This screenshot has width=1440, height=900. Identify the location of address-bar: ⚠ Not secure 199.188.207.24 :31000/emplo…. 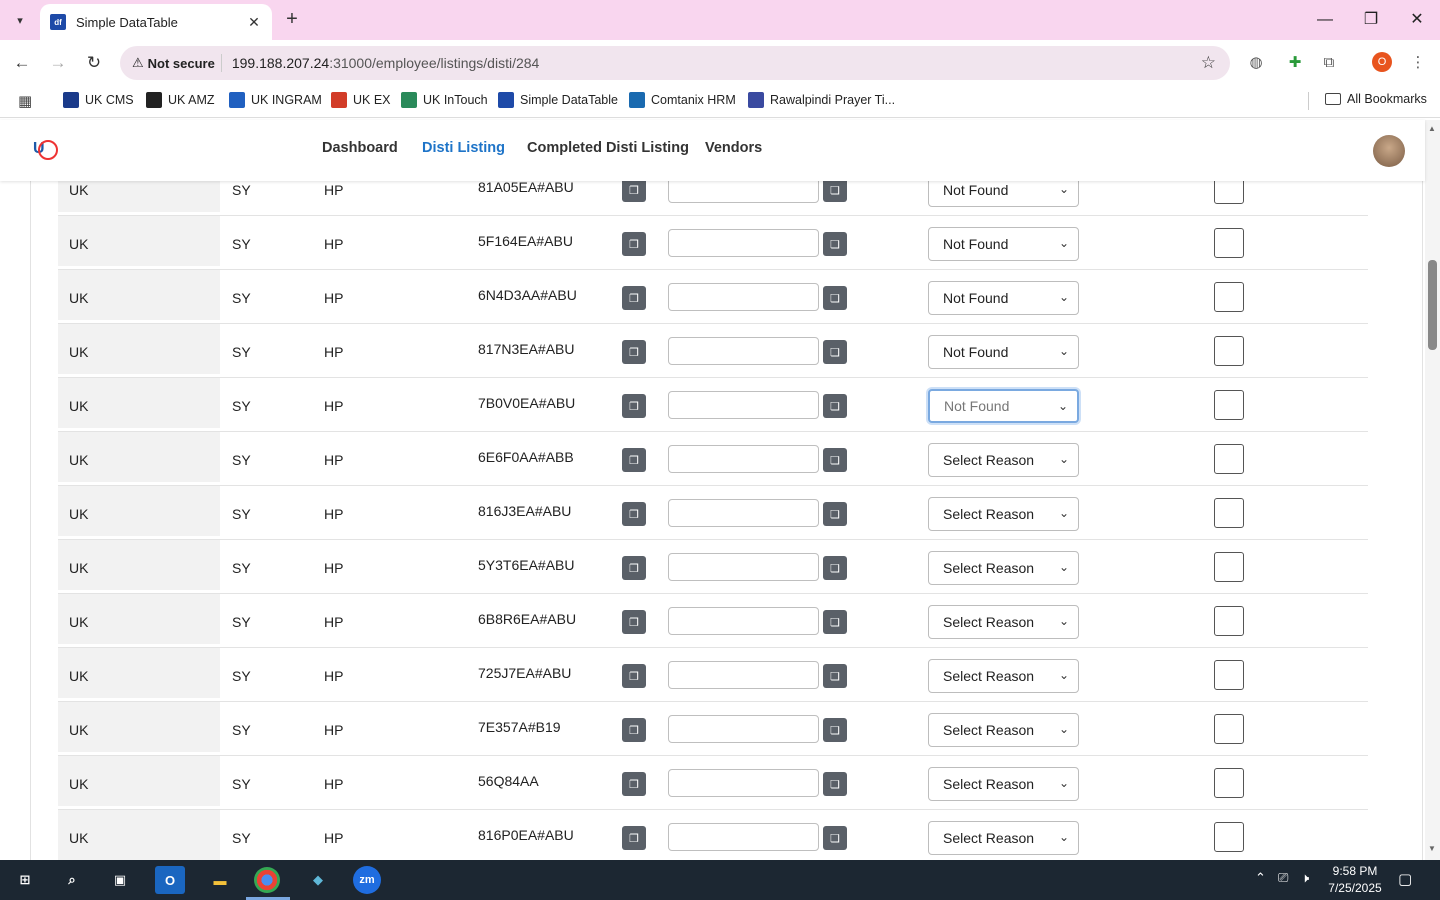
(675, 63).